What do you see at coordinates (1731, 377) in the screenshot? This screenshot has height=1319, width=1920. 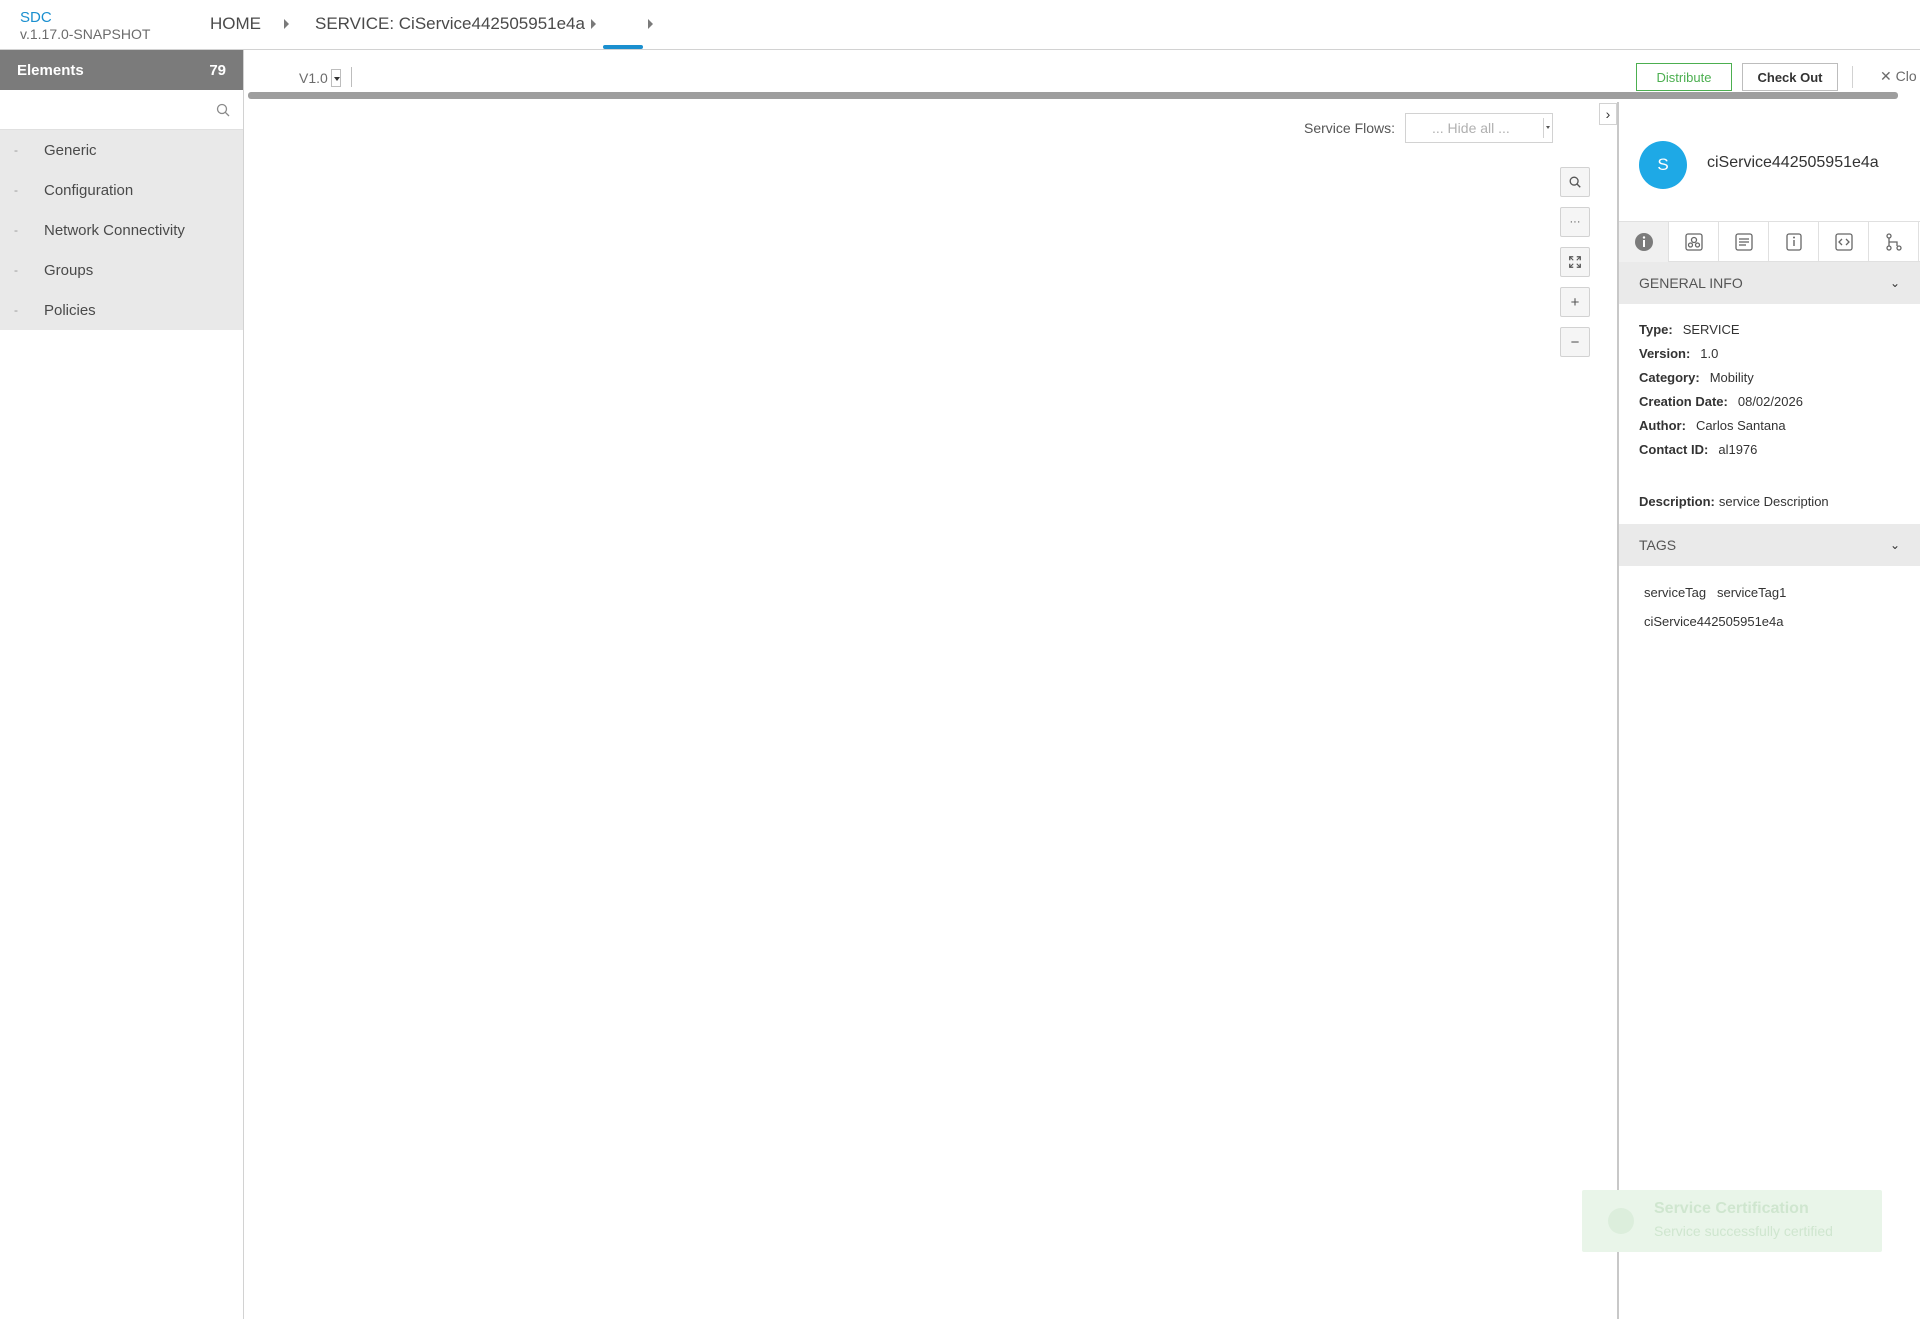 I see `info-value: Mobility` at bounding box center [1731, 377].